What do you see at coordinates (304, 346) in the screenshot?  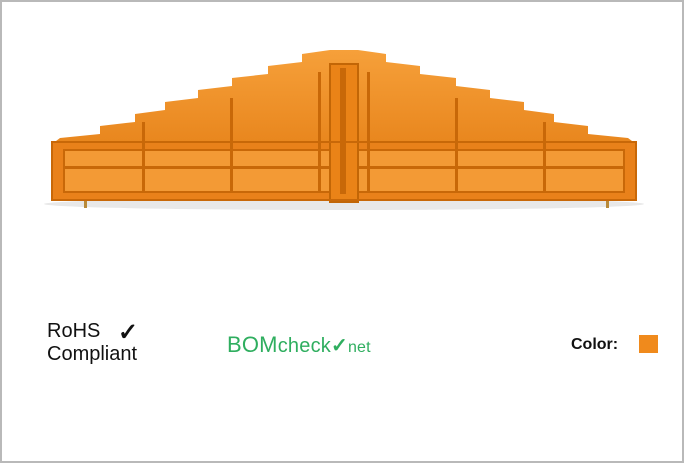 I see `bomcheck-logo-check: check` at bounding box center [304, 346].